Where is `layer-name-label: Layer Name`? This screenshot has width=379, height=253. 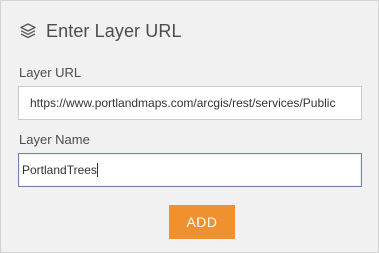
layer-name-label: Layer Name is located at coordinates (54, 139).